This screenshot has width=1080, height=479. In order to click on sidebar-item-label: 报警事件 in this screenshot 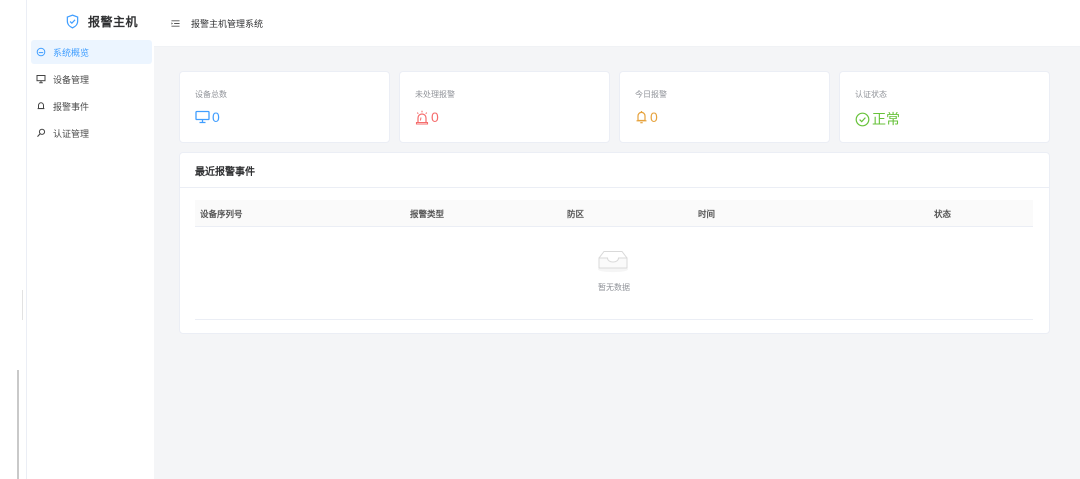, I will do `click(71, 106)`.